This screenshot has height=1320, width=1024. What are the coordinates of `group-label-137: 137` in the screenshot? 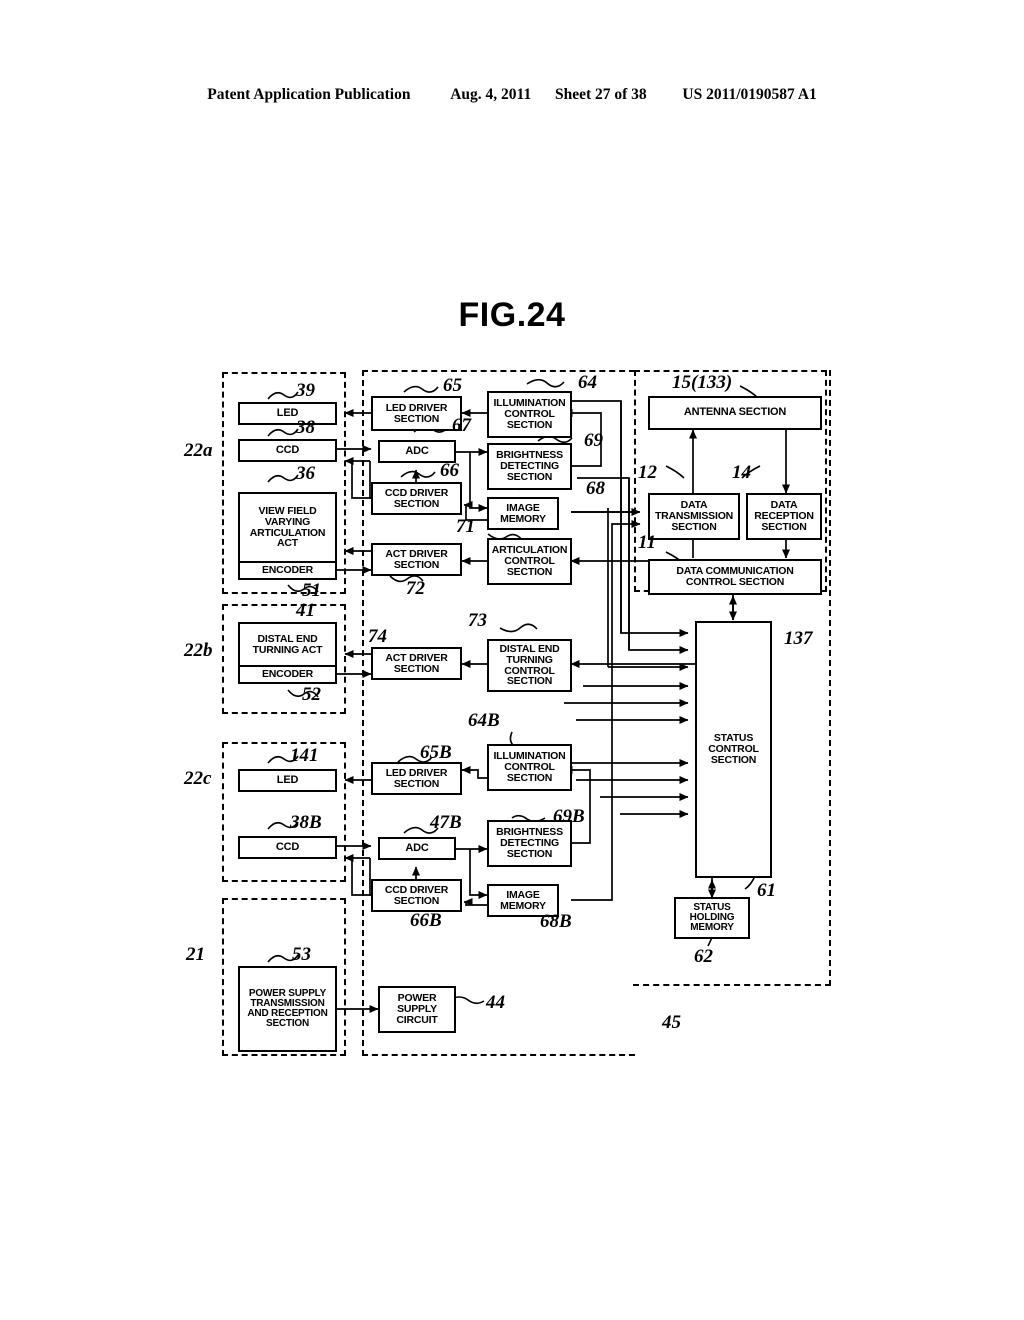 It's located at (798, 638).